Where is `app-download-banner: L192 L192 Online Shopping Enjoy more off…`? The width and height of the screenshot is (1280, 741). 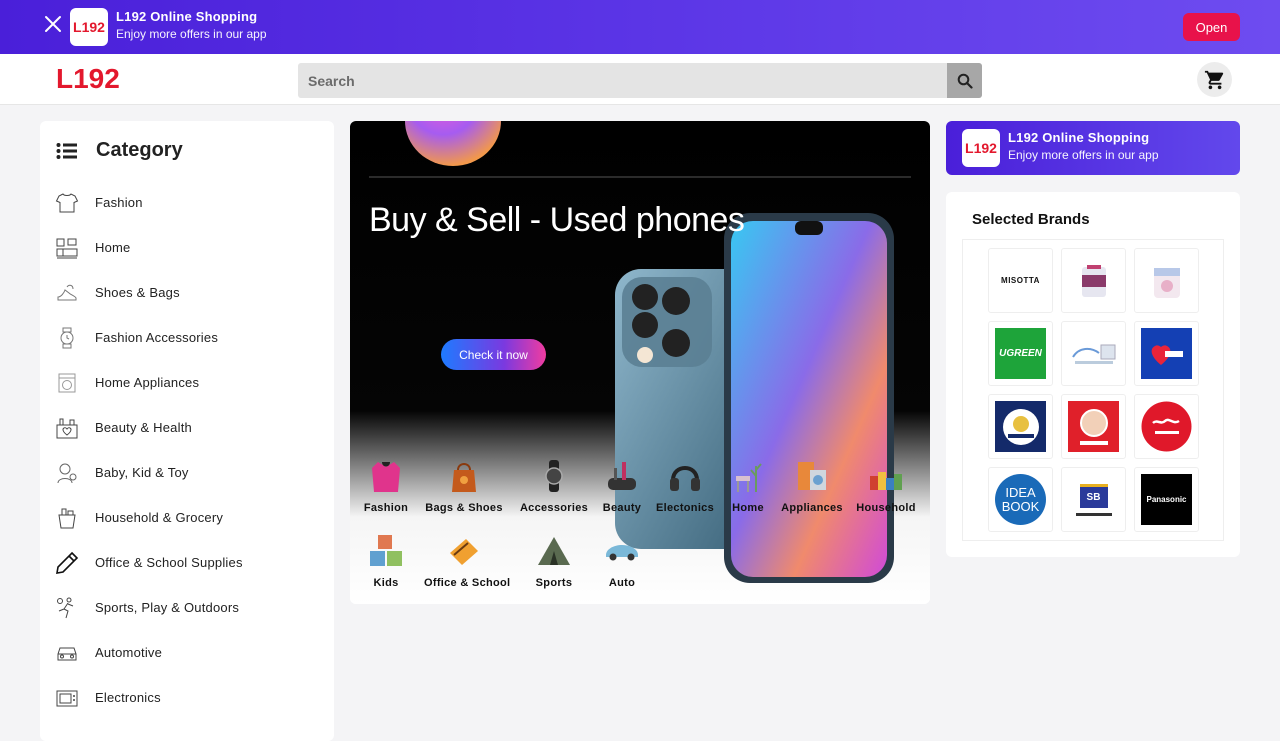 app-download-banner: L192 L192 Online Shopping Enjoy more off… is located at coordinates (640, 27).